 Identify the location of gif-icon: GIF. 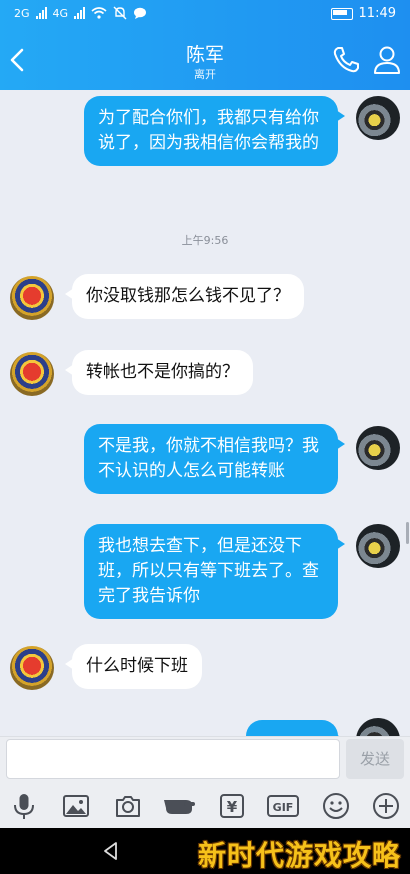
(283, 806).